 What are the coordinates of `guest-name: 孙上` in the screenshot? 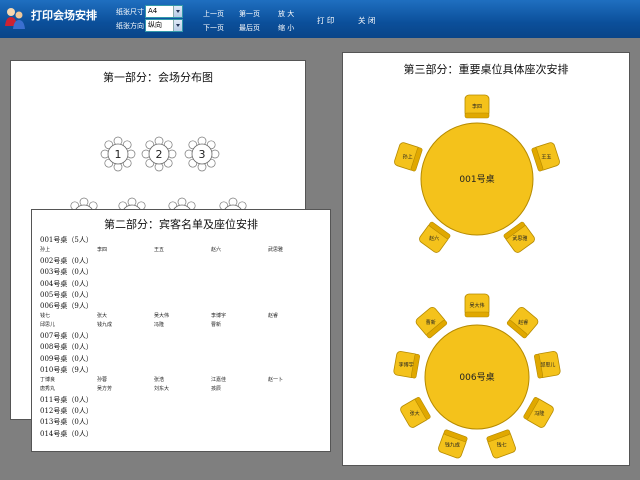 It's located at (45, 250).